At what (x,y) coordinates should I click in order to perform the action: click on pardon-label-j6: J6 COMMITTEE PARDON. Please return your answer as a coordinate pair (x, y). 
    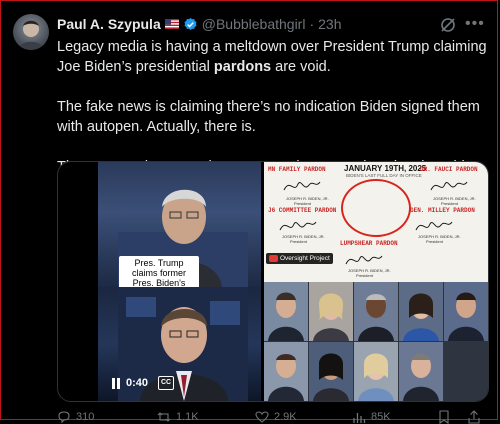
    Looking at the image, I should click on (302, 210).